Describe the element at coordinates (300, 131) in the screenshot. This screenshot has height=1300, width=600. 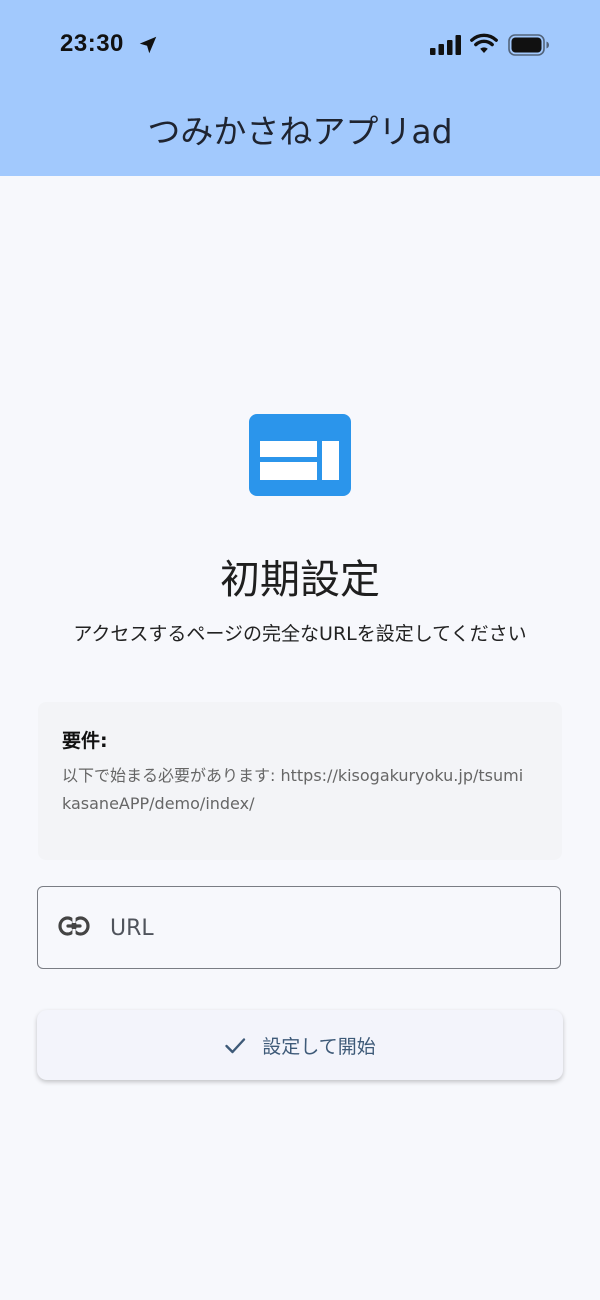
I see `app-title: つみかさねアプリad` at that location.